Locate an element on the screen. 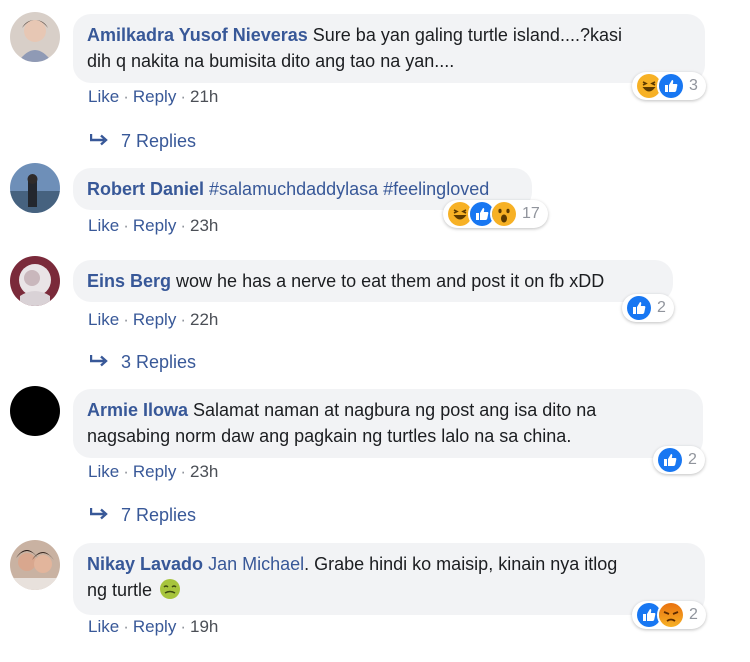 The width and height of the screenshot is (750, 662). comment-author: Amilkadra Yusof Nieveras is located at coordinates (197, 35).